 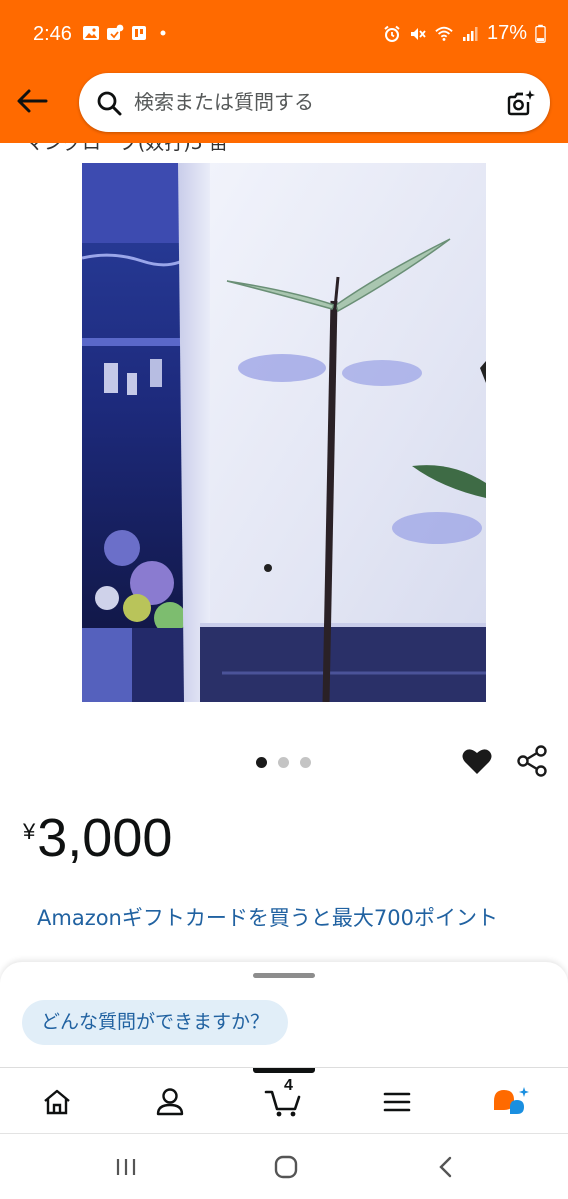 I want to click on rufus-bottom-sheet: どんな質問ができますか？, so click(x=284, y=1016).